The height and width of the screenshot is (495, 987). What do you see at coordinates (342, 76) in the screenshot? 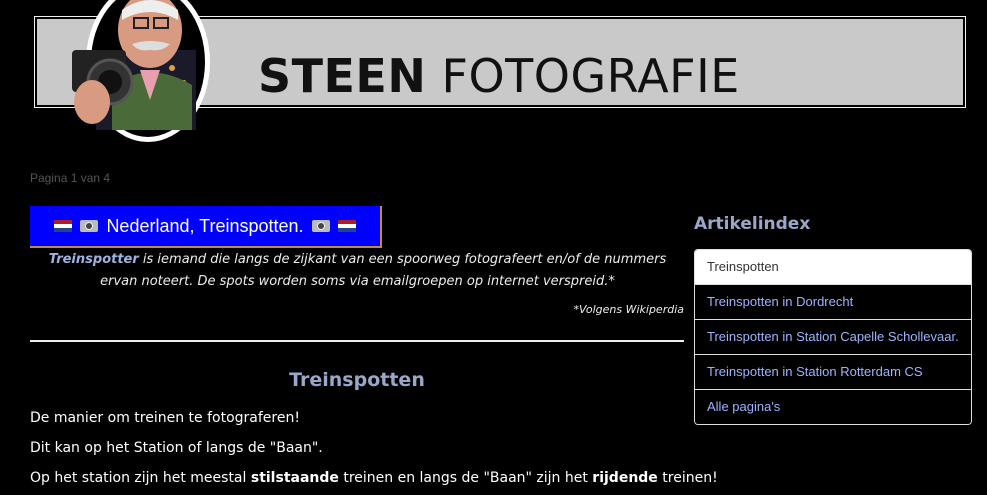
I see `brand-bold: STEEN` at bounding box center [342, 76].